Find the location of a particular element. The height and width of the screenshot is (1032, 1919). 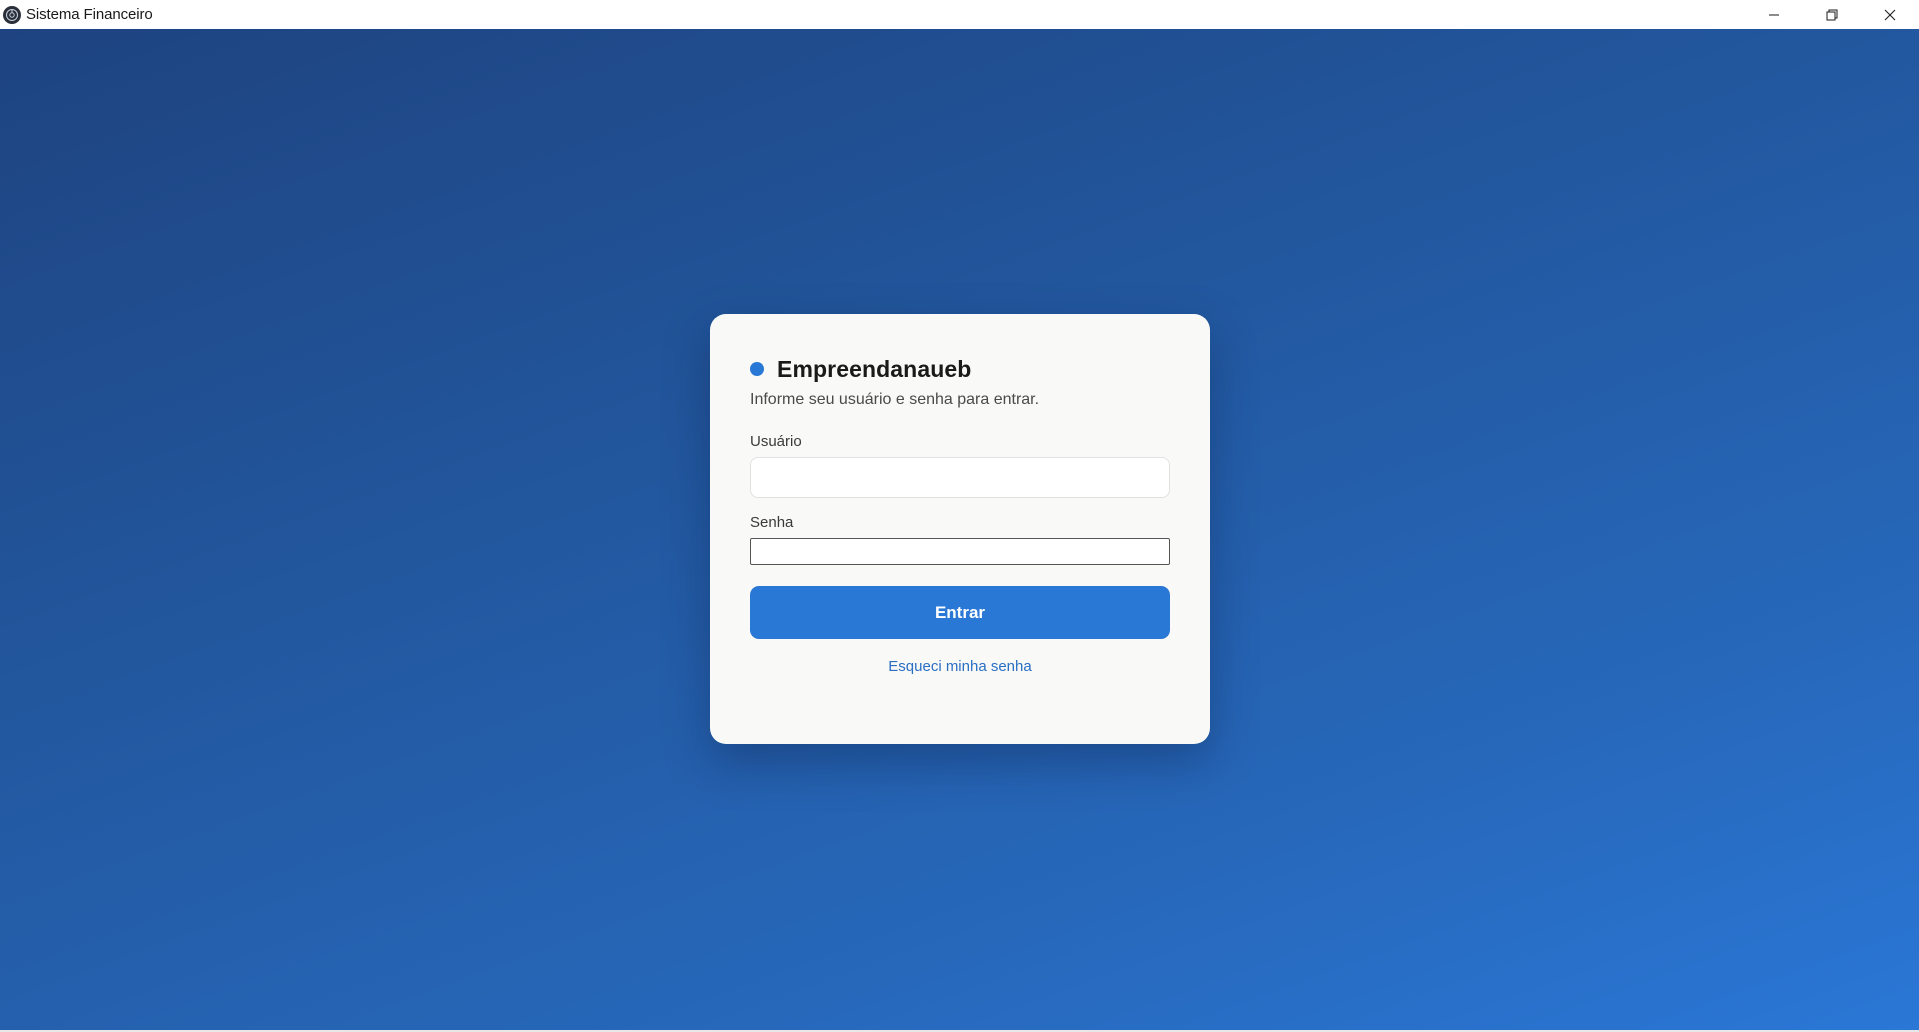

app-logo-icon is located at coordinates (12, 14).